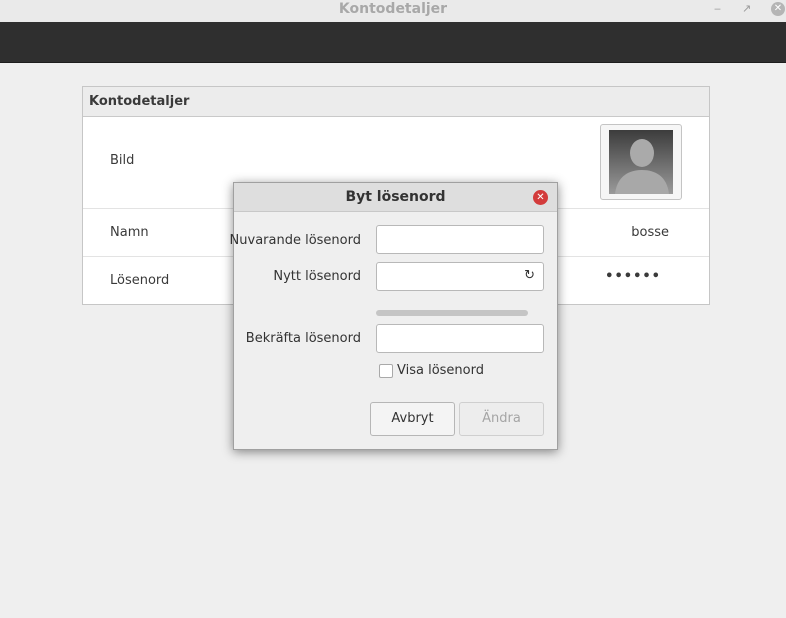 The image size is (786, 618). I want to click on dialog-title: Byt lösenord, so click(395, 197).